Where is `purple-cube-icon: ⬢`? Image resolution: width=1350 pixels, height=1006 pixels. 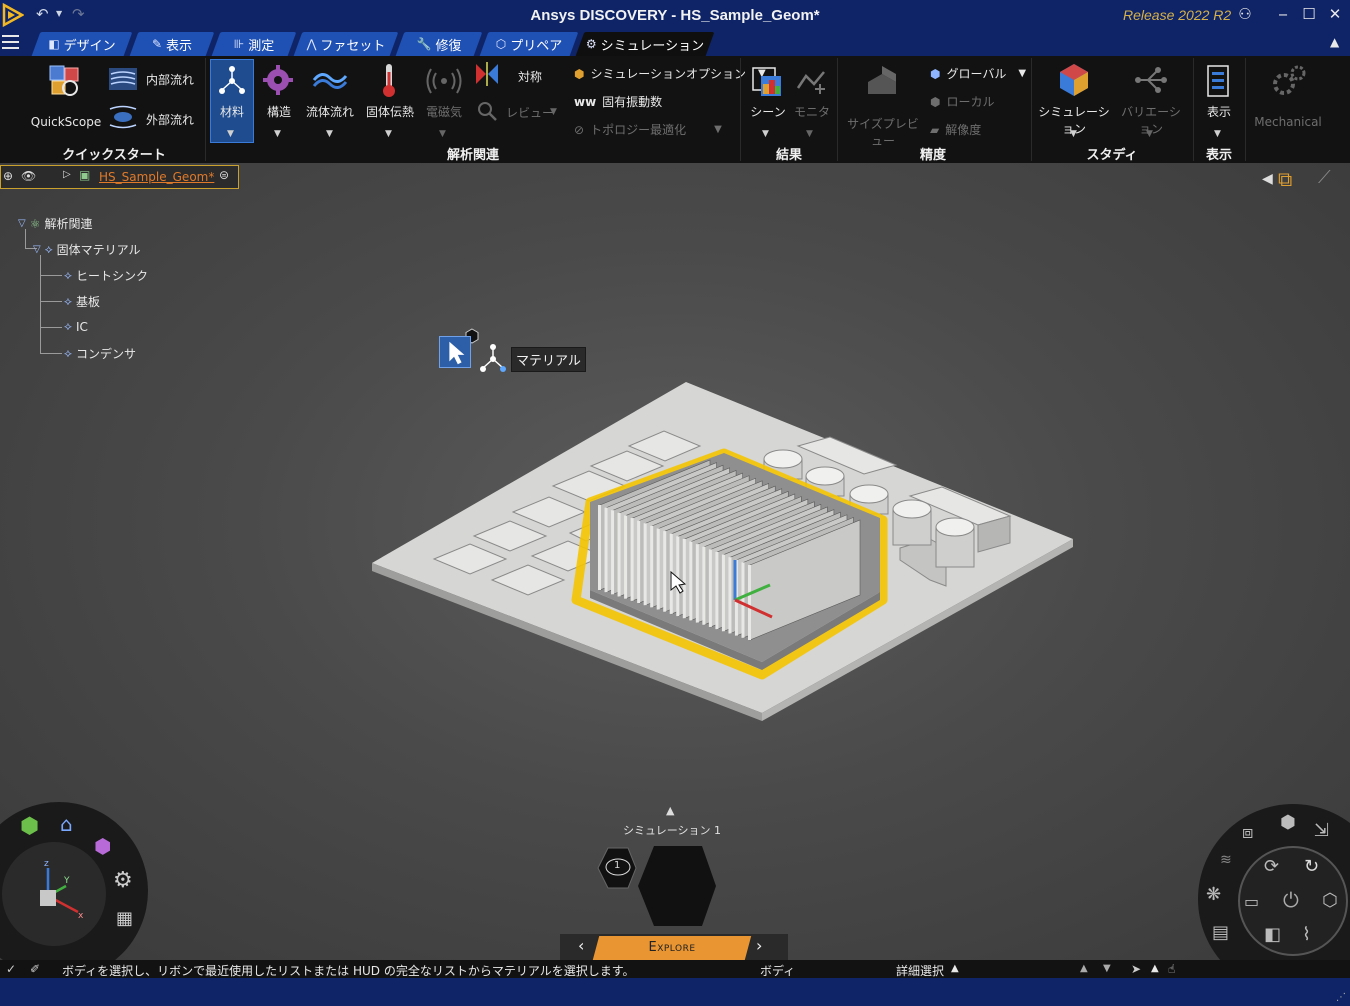
purple-cube-icon: ⬢ is located at coordinates (102, 846).